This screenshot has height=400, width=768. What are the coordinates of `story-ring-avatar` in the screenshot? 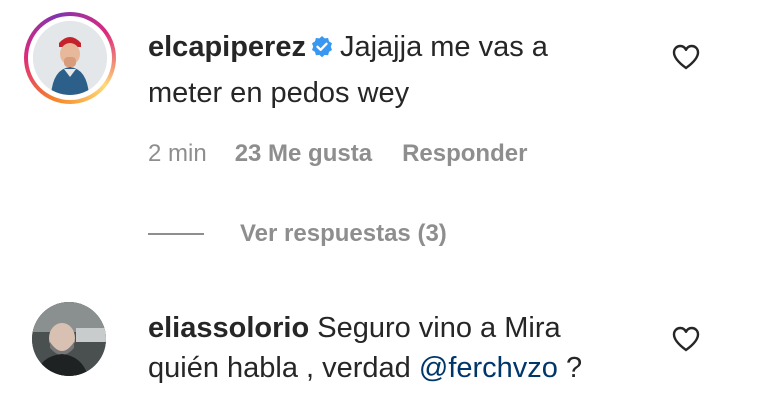 It's located at (70, 58).